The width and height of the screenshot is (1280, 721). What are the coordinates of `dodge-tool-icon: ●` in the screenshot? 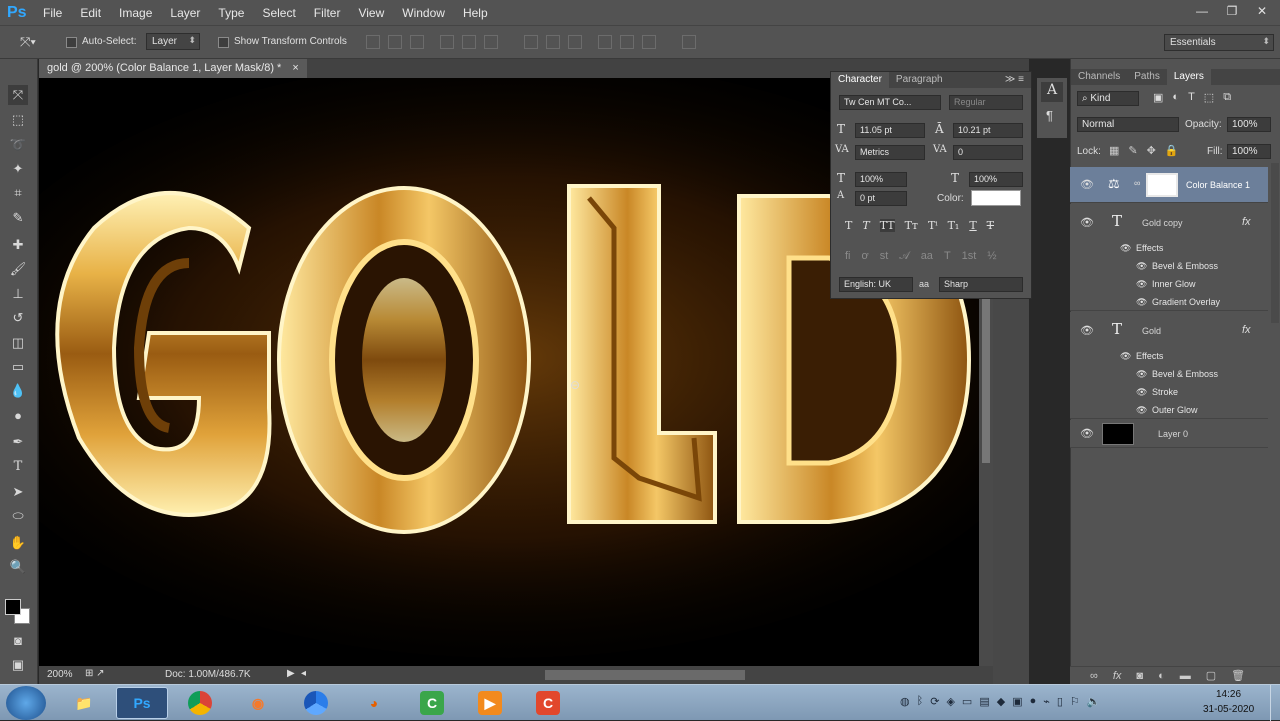 It's located at (18, 416).